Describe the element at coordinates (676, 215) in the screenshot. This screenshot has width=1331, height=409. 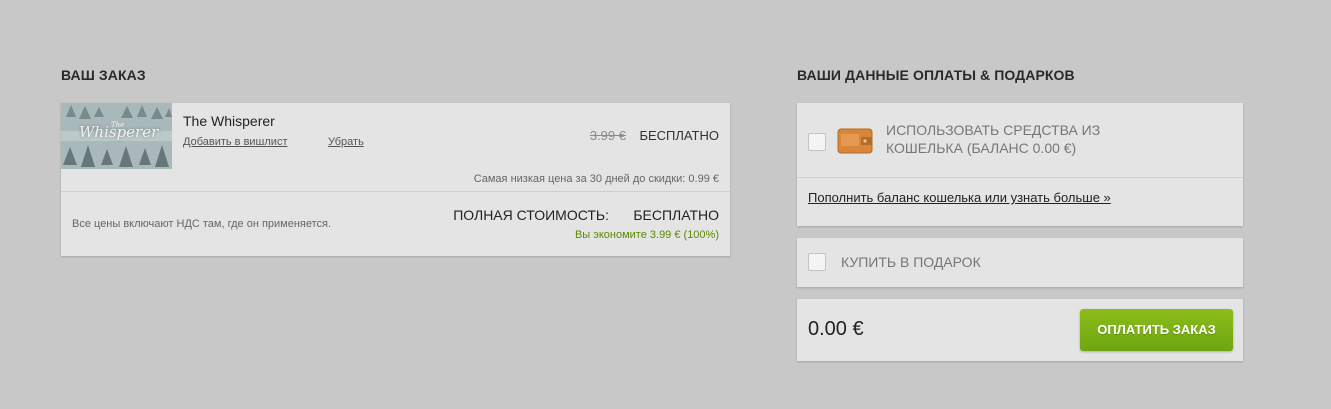
I see `total-value: БЕСПЛАТНО` at that location.